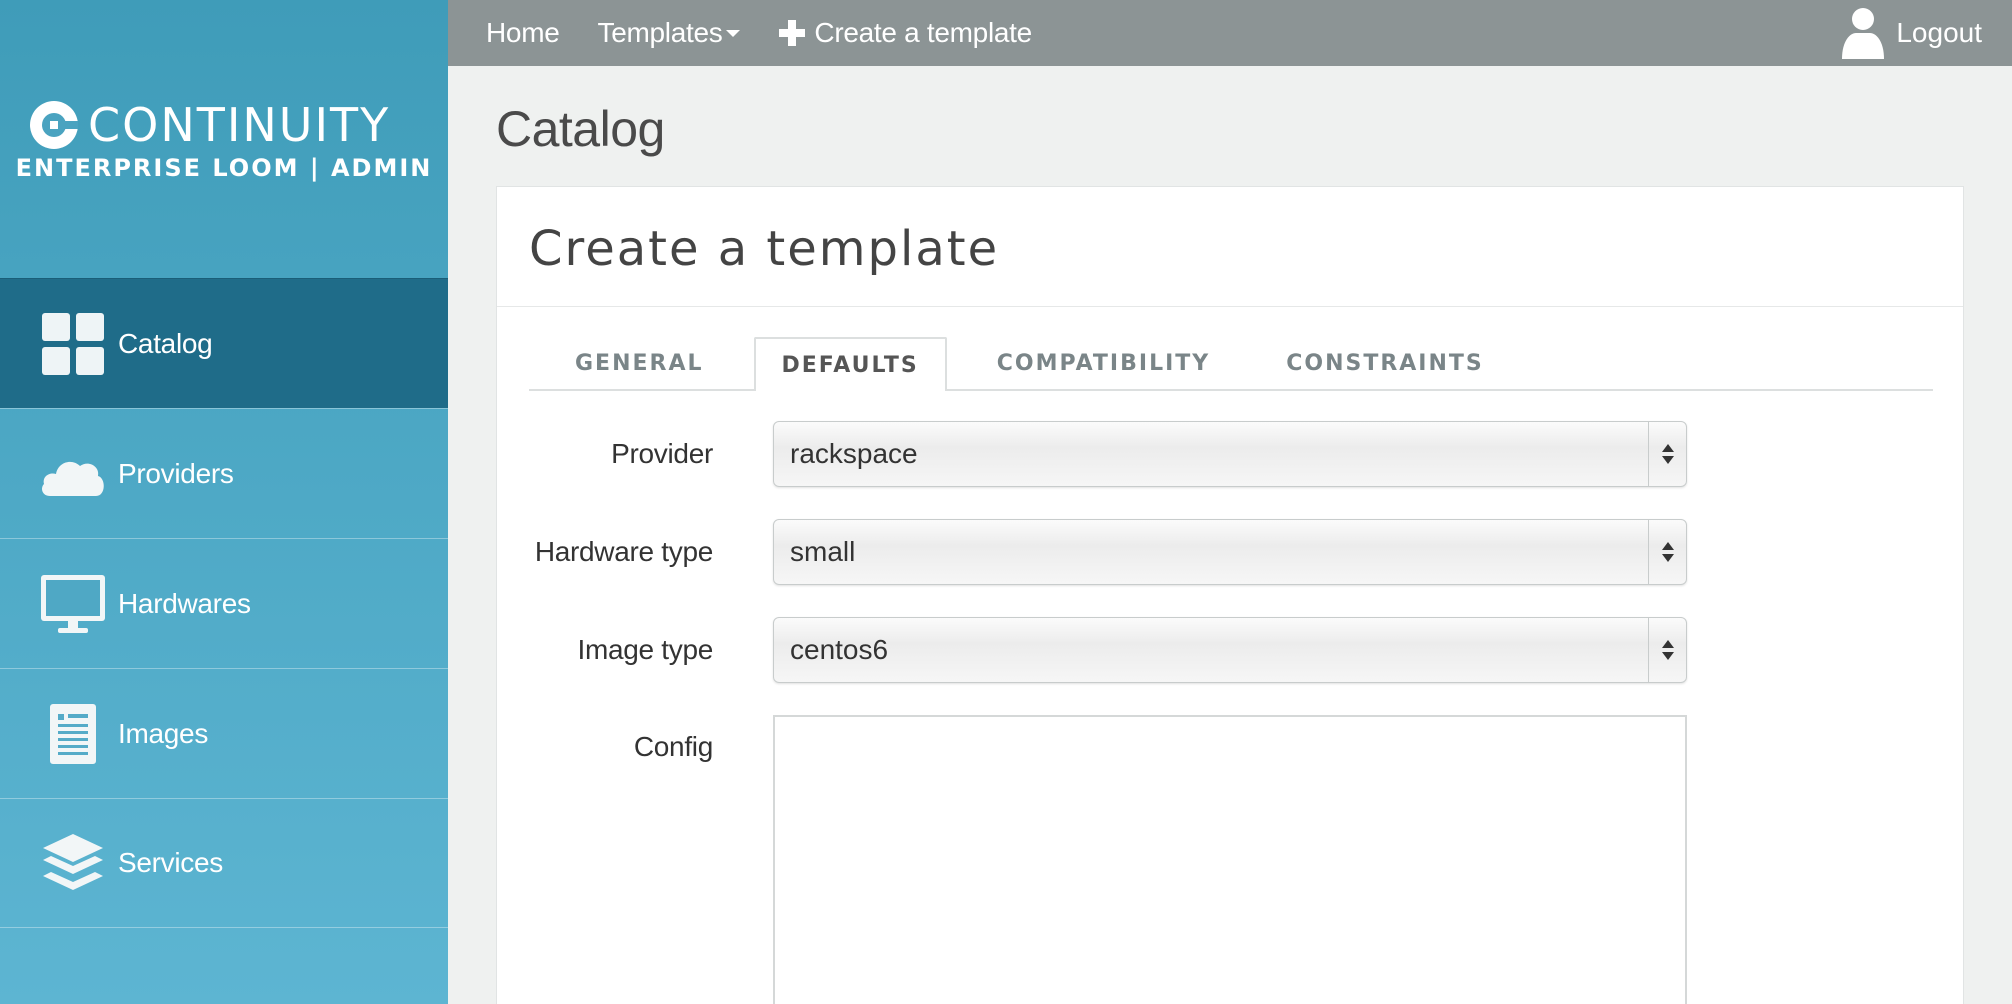 Image resolution: width=2012 pixels, height=1004 pixels. What do you see at coordinates (839, 649) in the screenshot?
I see `image-type-select-value: centos6` at bounding box center [839, 649].